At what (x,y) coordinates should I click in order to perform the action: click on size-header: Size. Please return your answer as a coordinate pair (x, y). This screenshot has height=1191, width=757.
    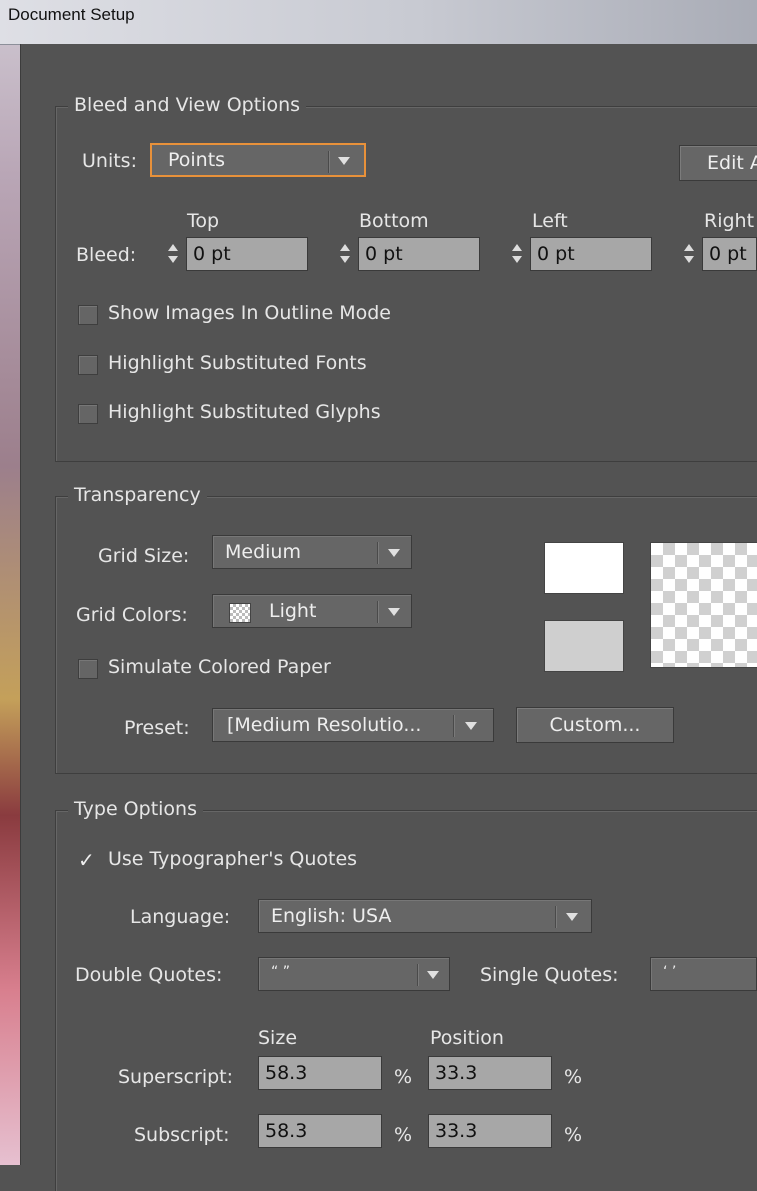
    Looking at the image, I should click on (278, 1038).